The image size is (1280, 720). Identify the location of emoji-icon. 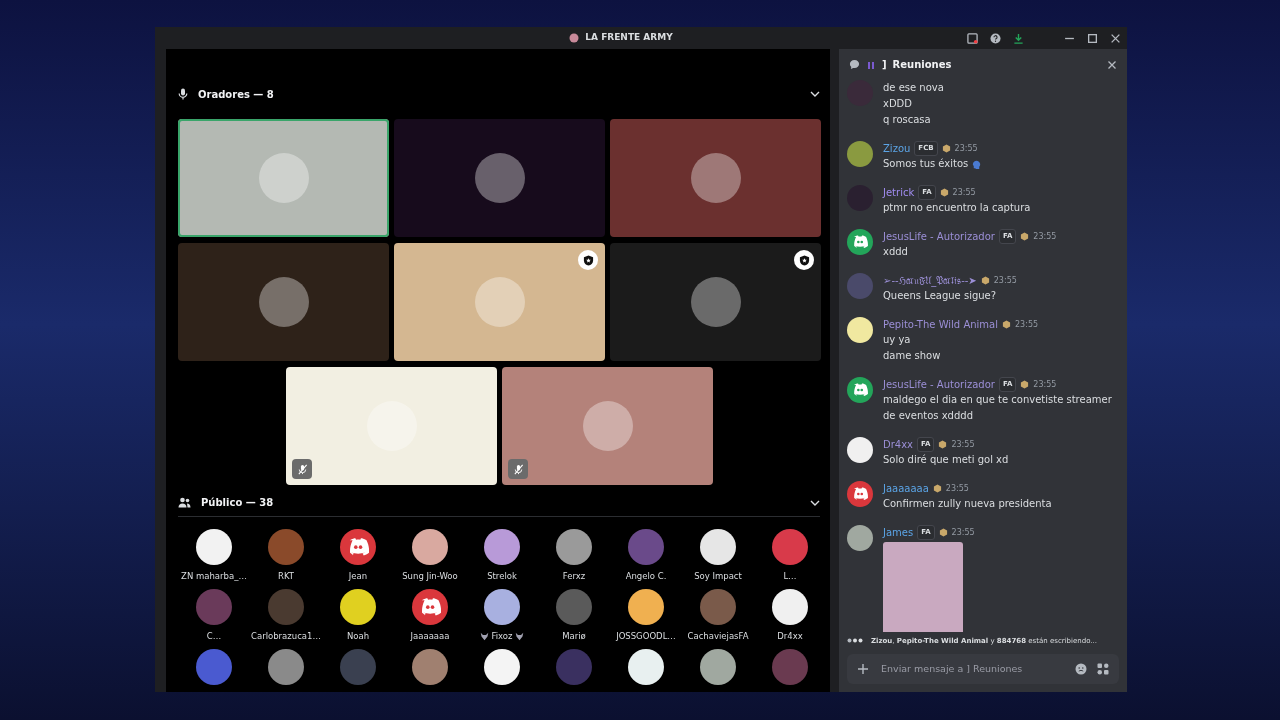
(1081, 669).